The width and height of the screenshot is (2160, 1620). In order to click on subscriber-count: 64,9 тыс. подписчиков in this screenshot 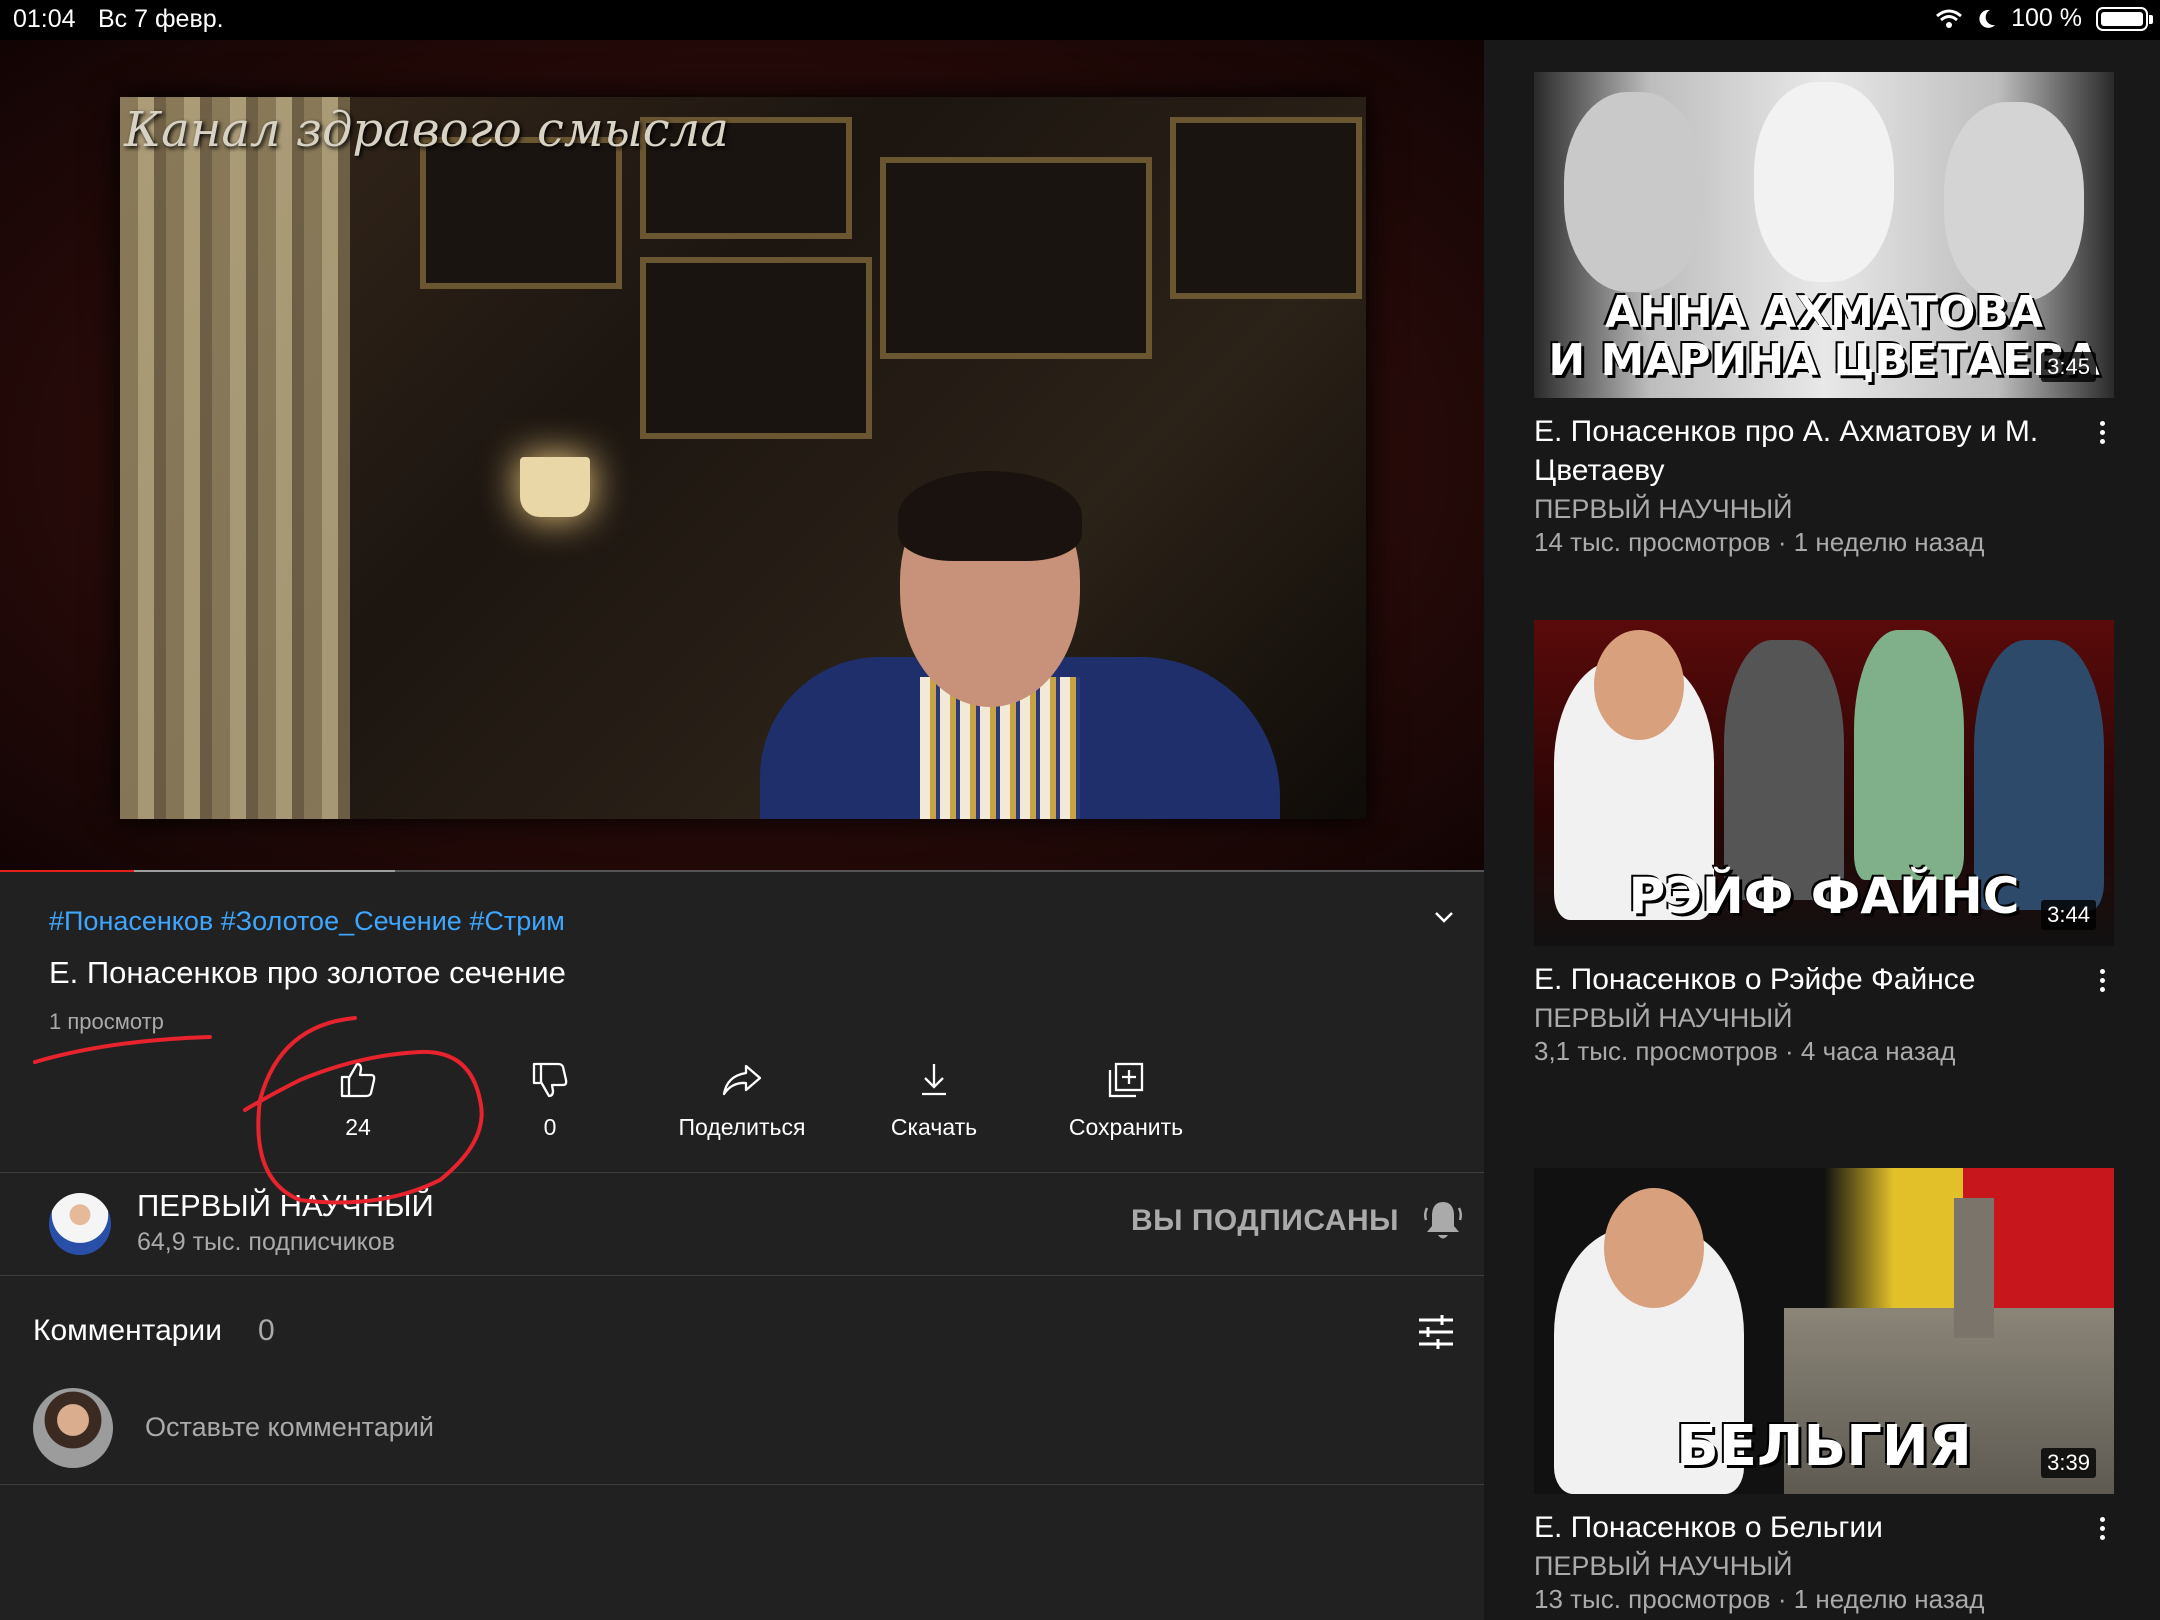, I will do `click(266, 1242)`.